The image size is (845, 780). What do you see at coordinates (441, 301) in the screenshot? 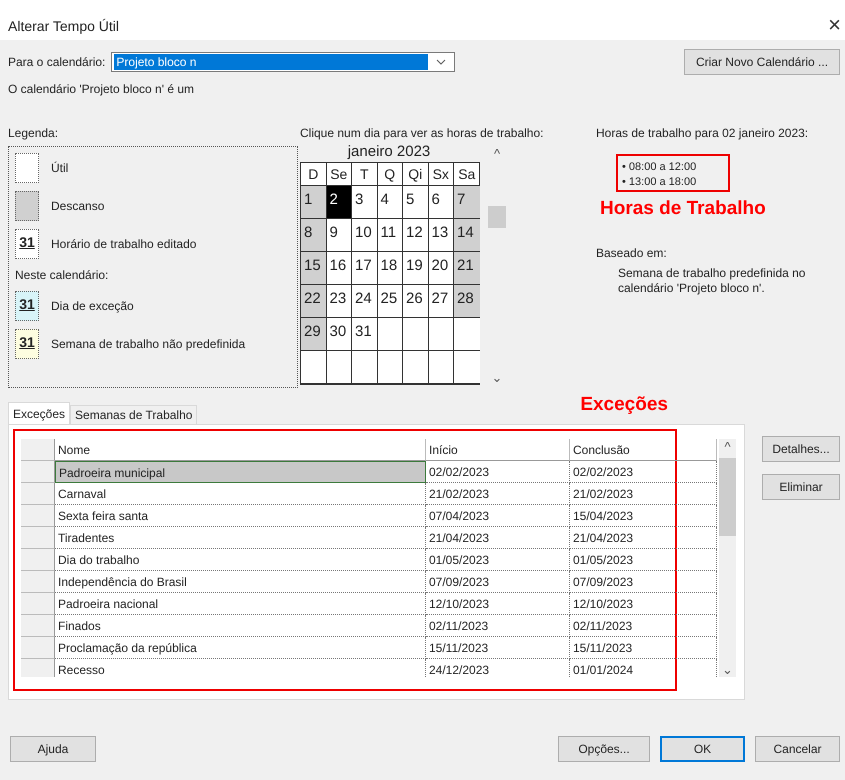
I see `calendar-day: 27` at bounding box center [441, 301].